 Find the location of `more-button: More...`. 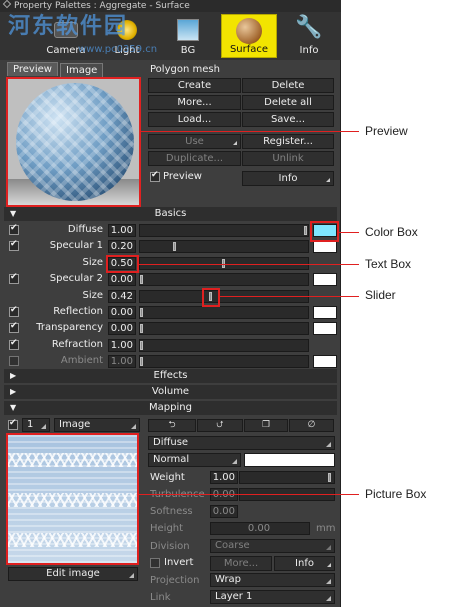

more-button: More... is located at coordinates (194, 102).